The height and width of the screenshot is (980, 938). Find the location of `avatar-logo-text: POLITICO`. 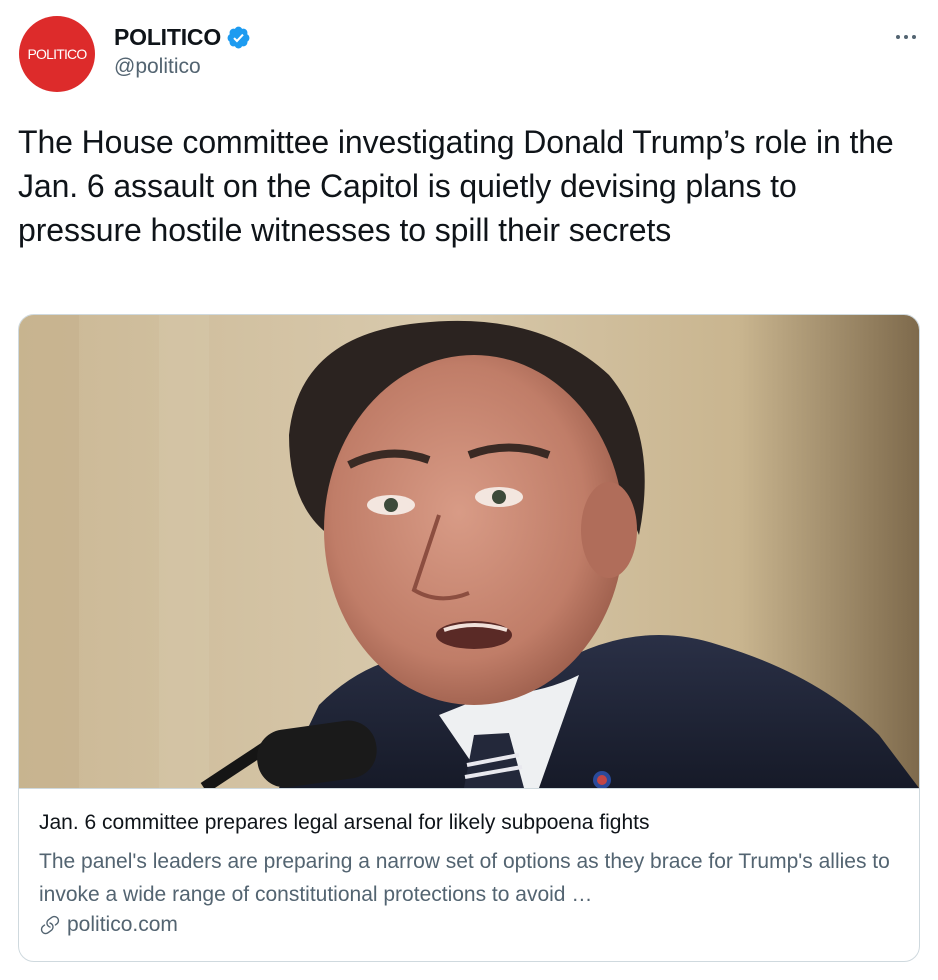

avatar-logo-text: POLITICO is located at coordinates (57, 54).